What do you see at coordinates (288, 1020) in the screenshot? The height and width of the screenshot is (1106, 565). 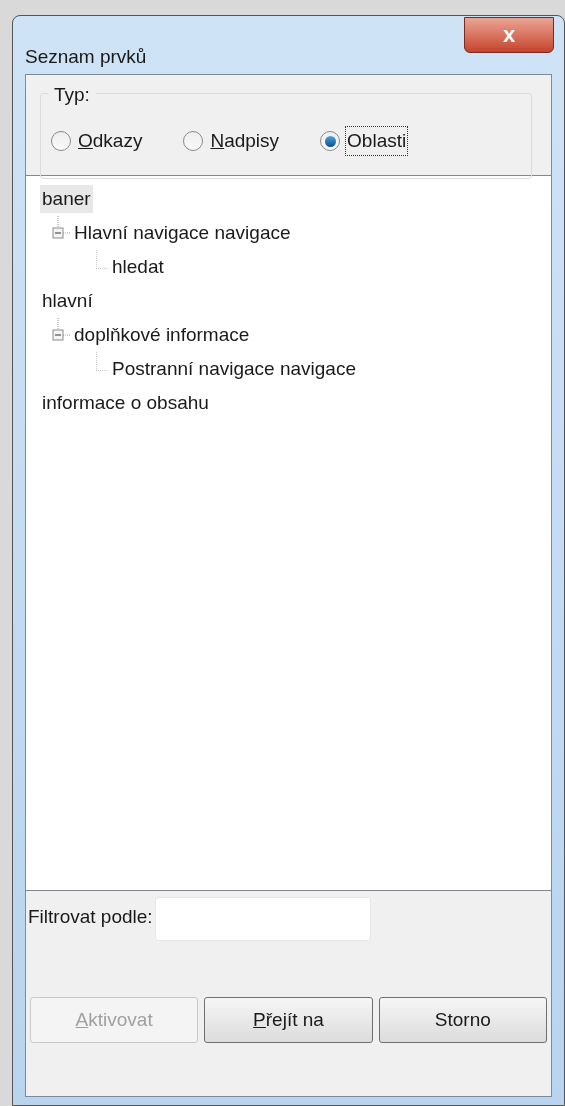 I see `dialog-button: Přejít na` at bounding box center [288, 1020].